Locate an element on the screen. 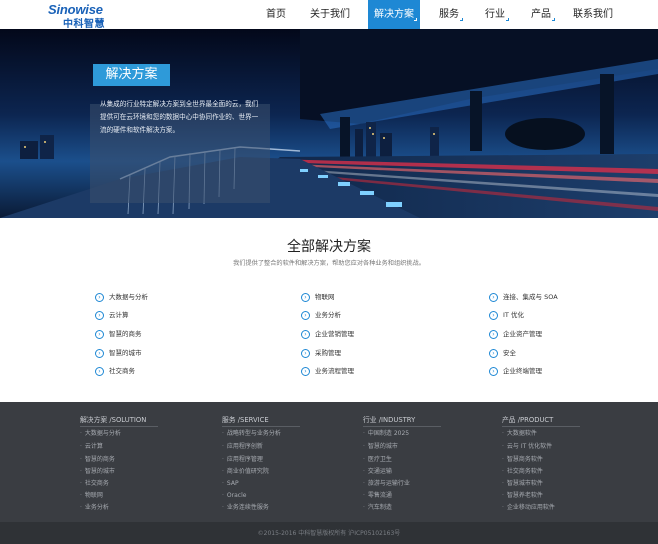 Image resolution: width=658 pixels, height=544 pixels. footer-link: · 应用程序创新 is located at coordinates (242, 447).